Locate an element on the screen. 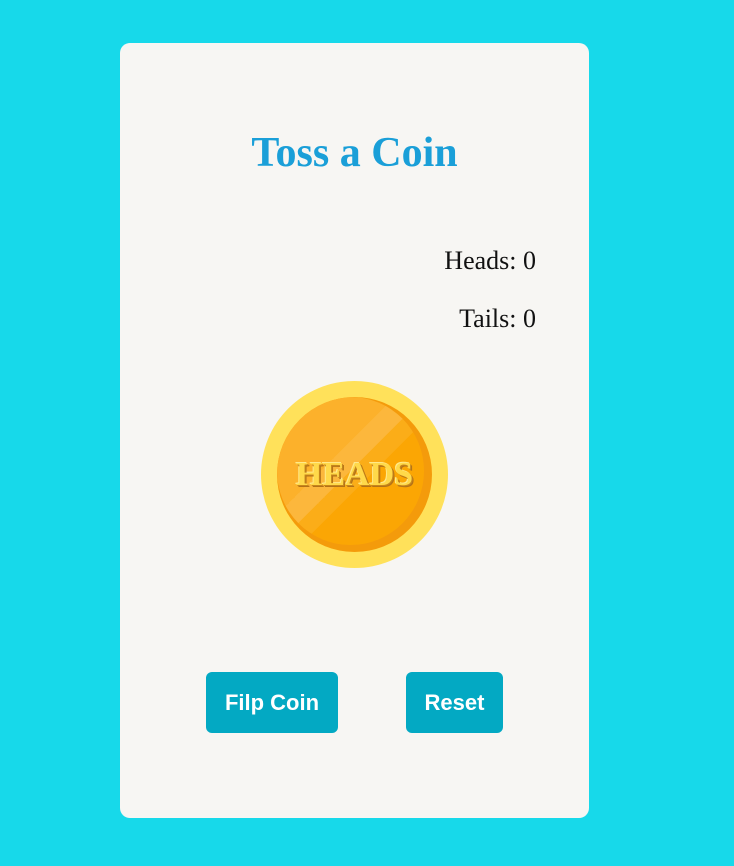 This screenshot has width=734, height=866. coin: HEADS is located at coordinates (354, 474).